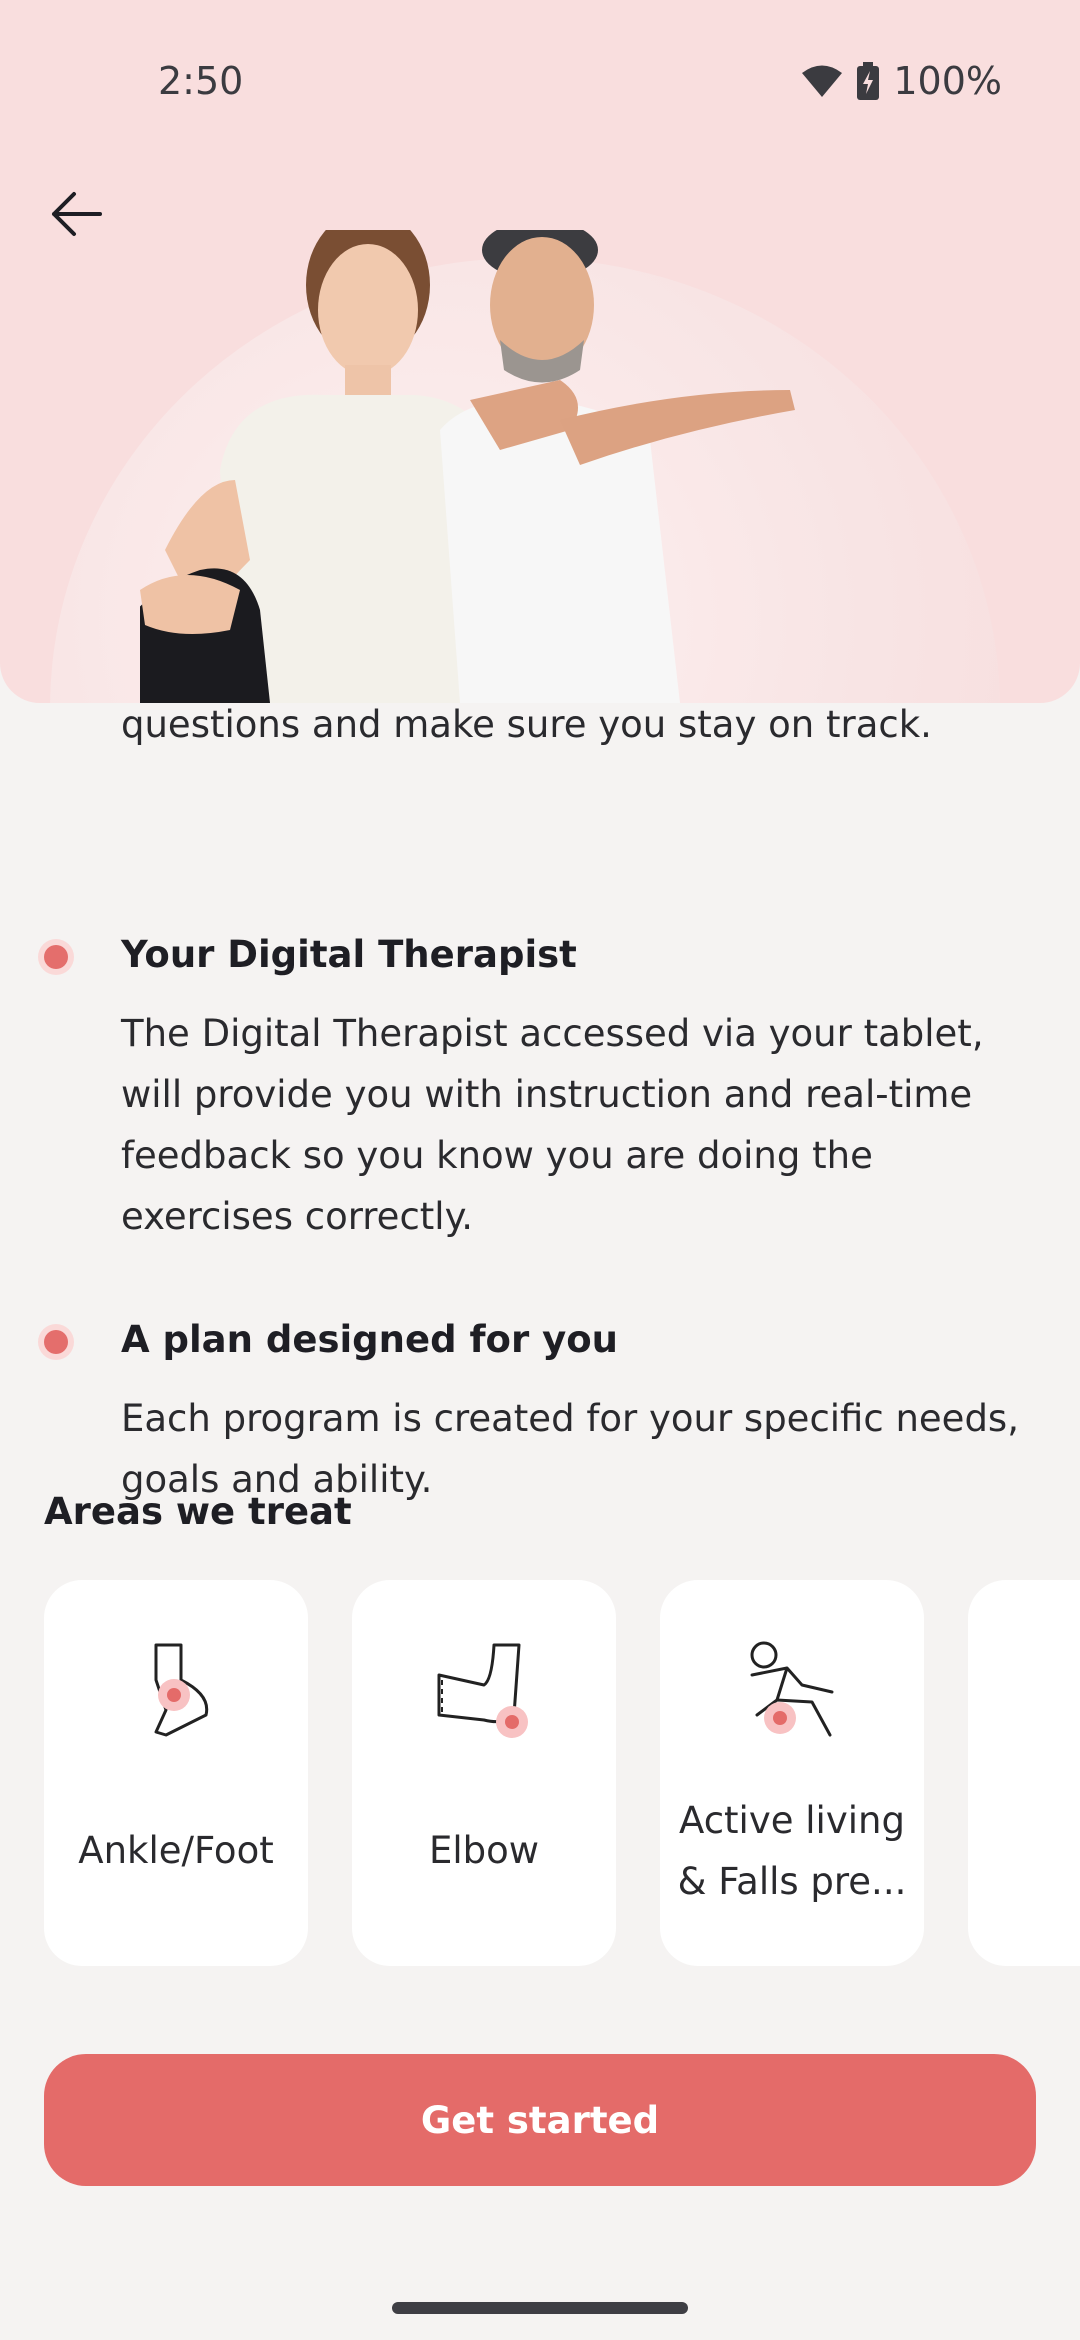 The width and height of the screenshot is (1080, 2340). What do you see at coordinates (467, 466) in the screenshot?
I see `hero-photo` at bounding box center [467, 466].